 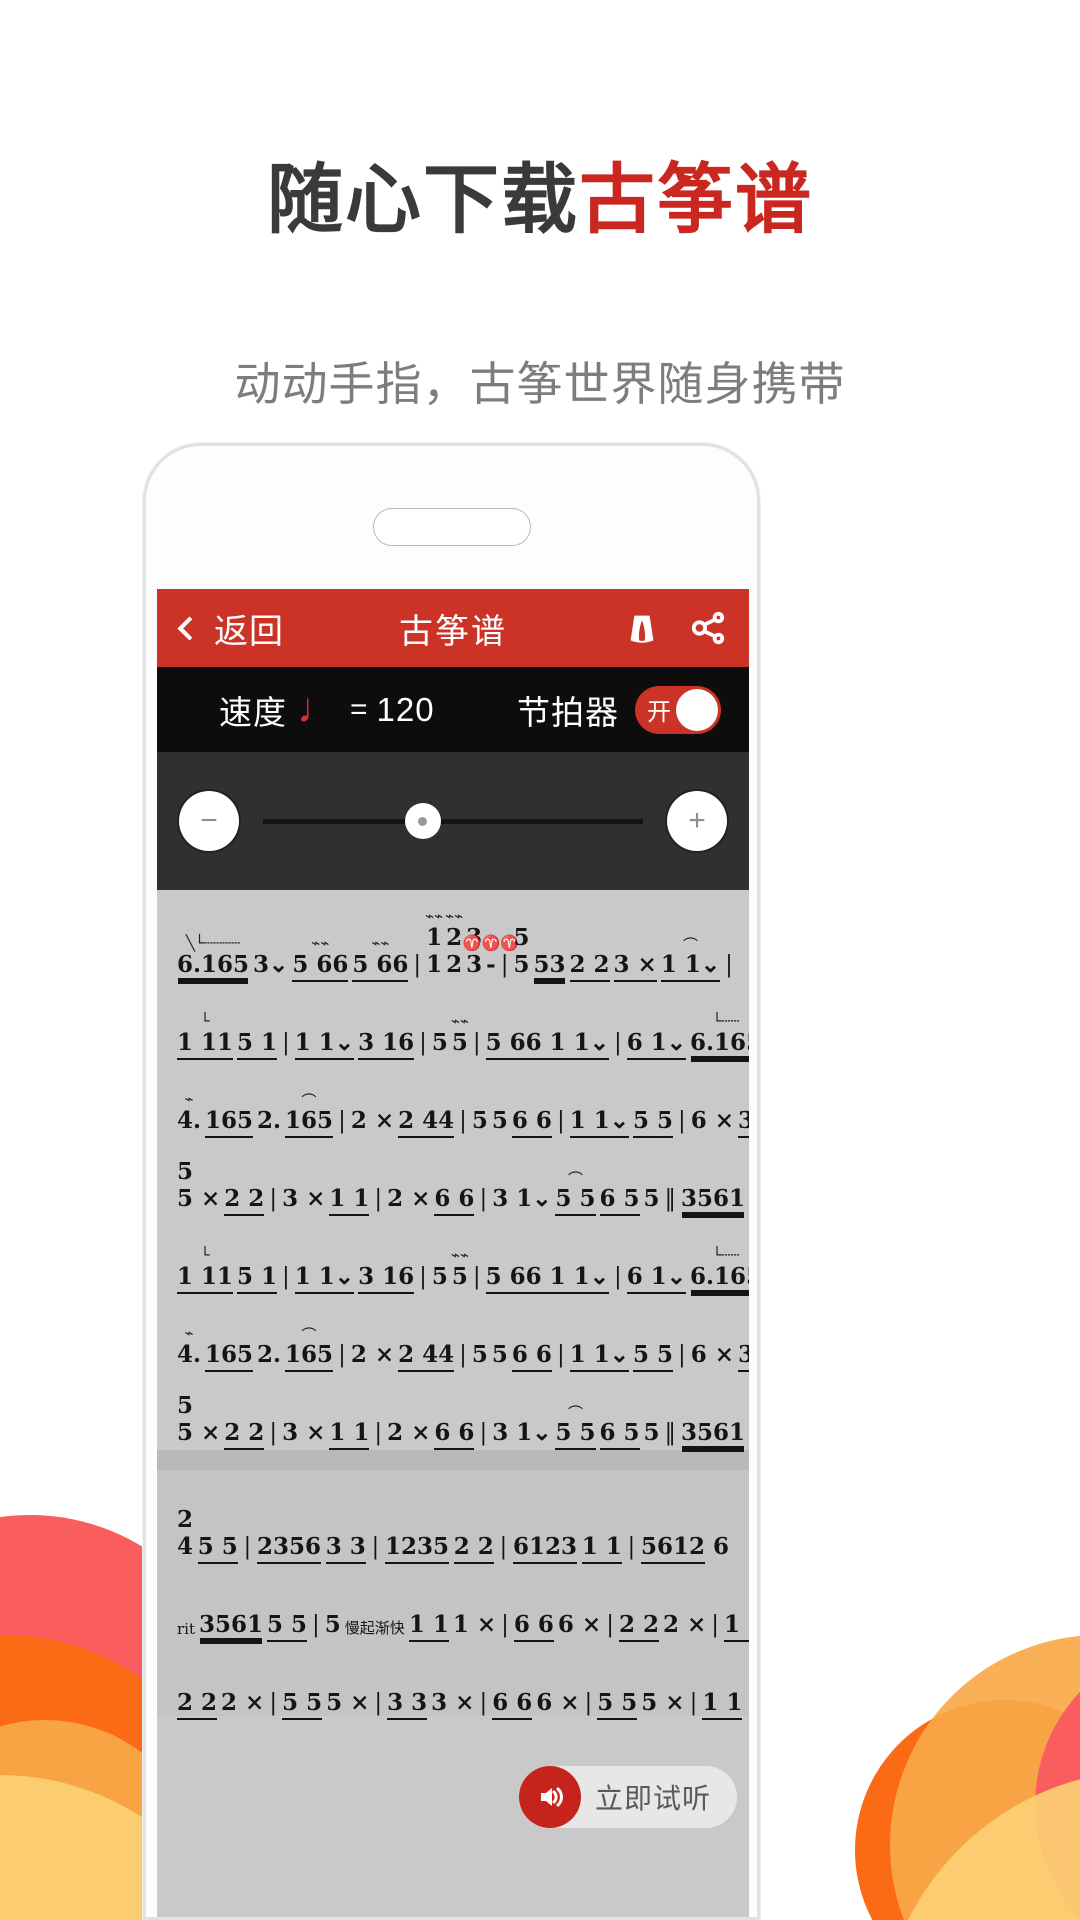 I want to click on note-cell: 5 5, so click(x=287, y=1626).